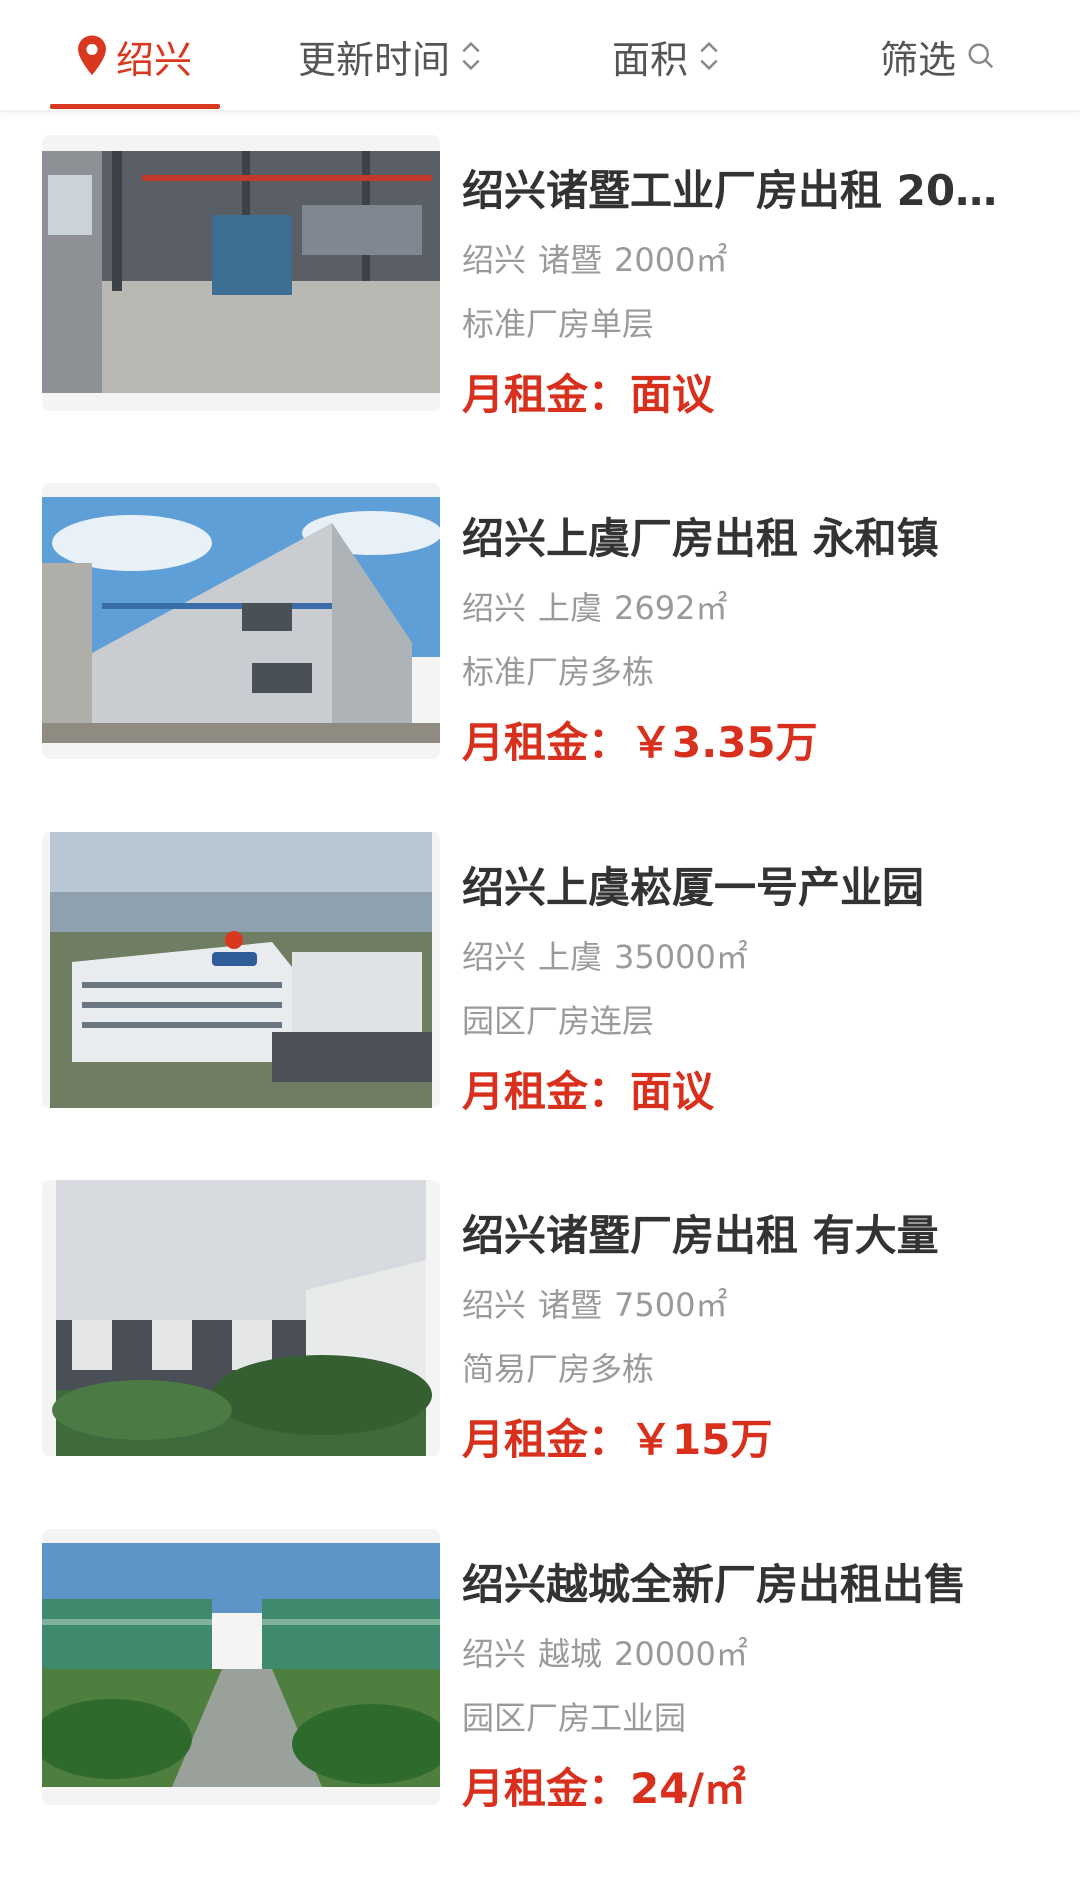  I want to click on listing-tags: 园区厂房工业园, so click(574, 1716).